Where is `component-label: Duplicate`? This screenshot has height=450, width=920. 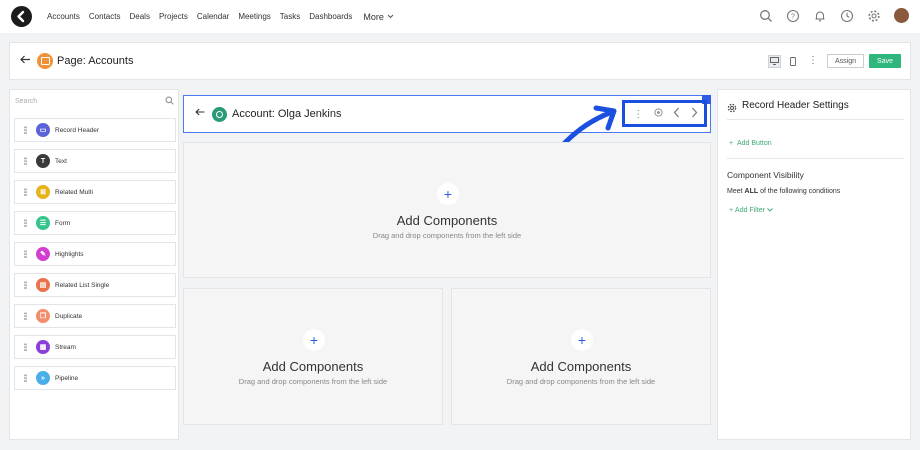 component-label: Duplicate is located at coordinates (69, 316).